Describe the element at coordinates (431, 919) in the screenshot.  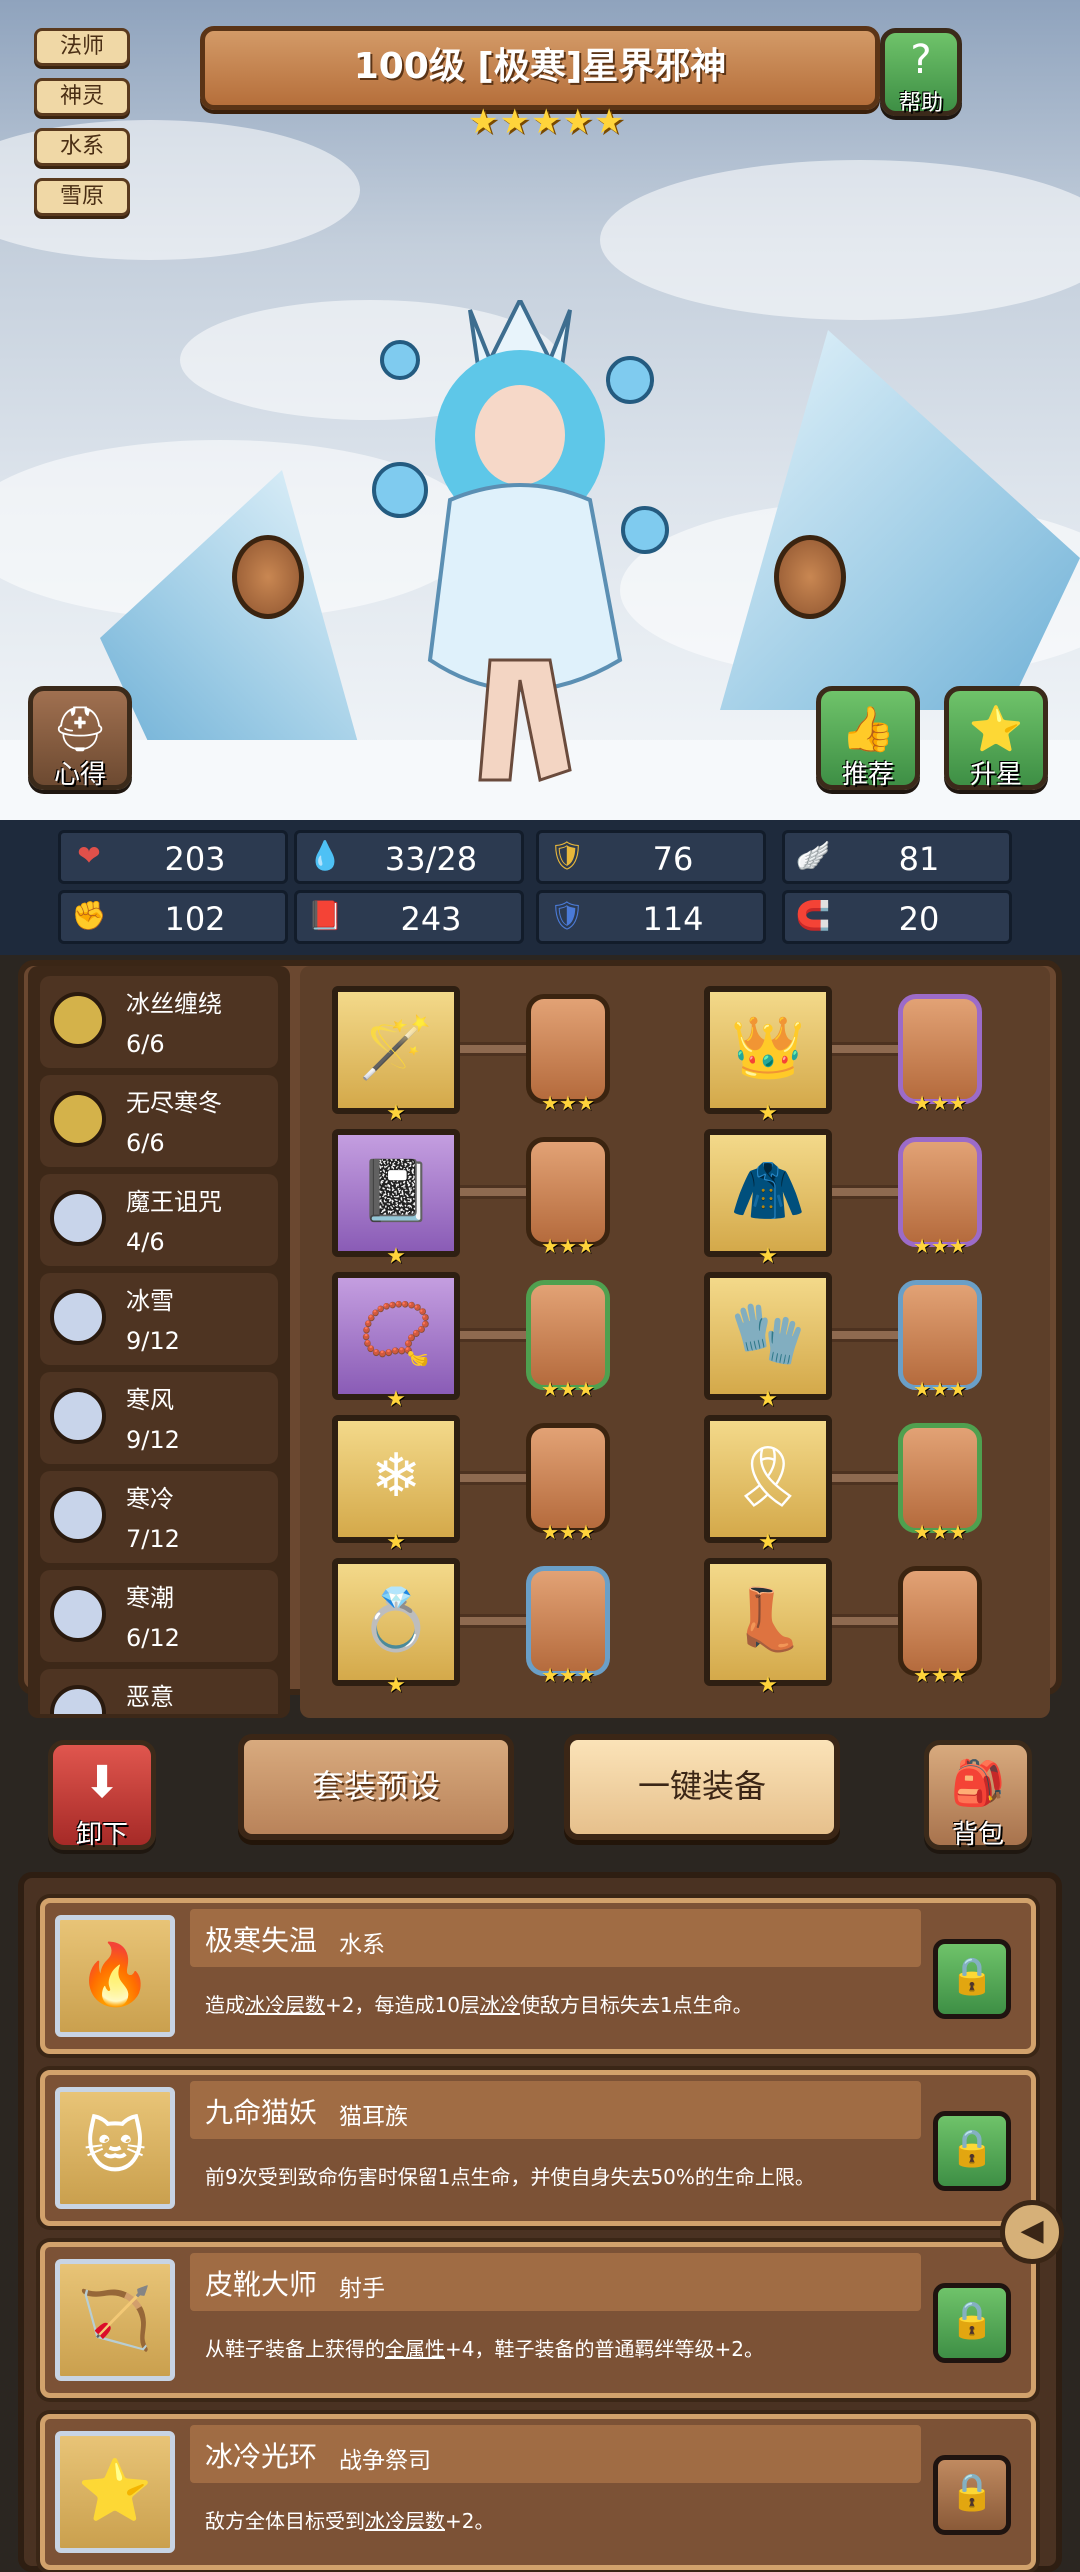
I see `stat-value: 243` at that location.